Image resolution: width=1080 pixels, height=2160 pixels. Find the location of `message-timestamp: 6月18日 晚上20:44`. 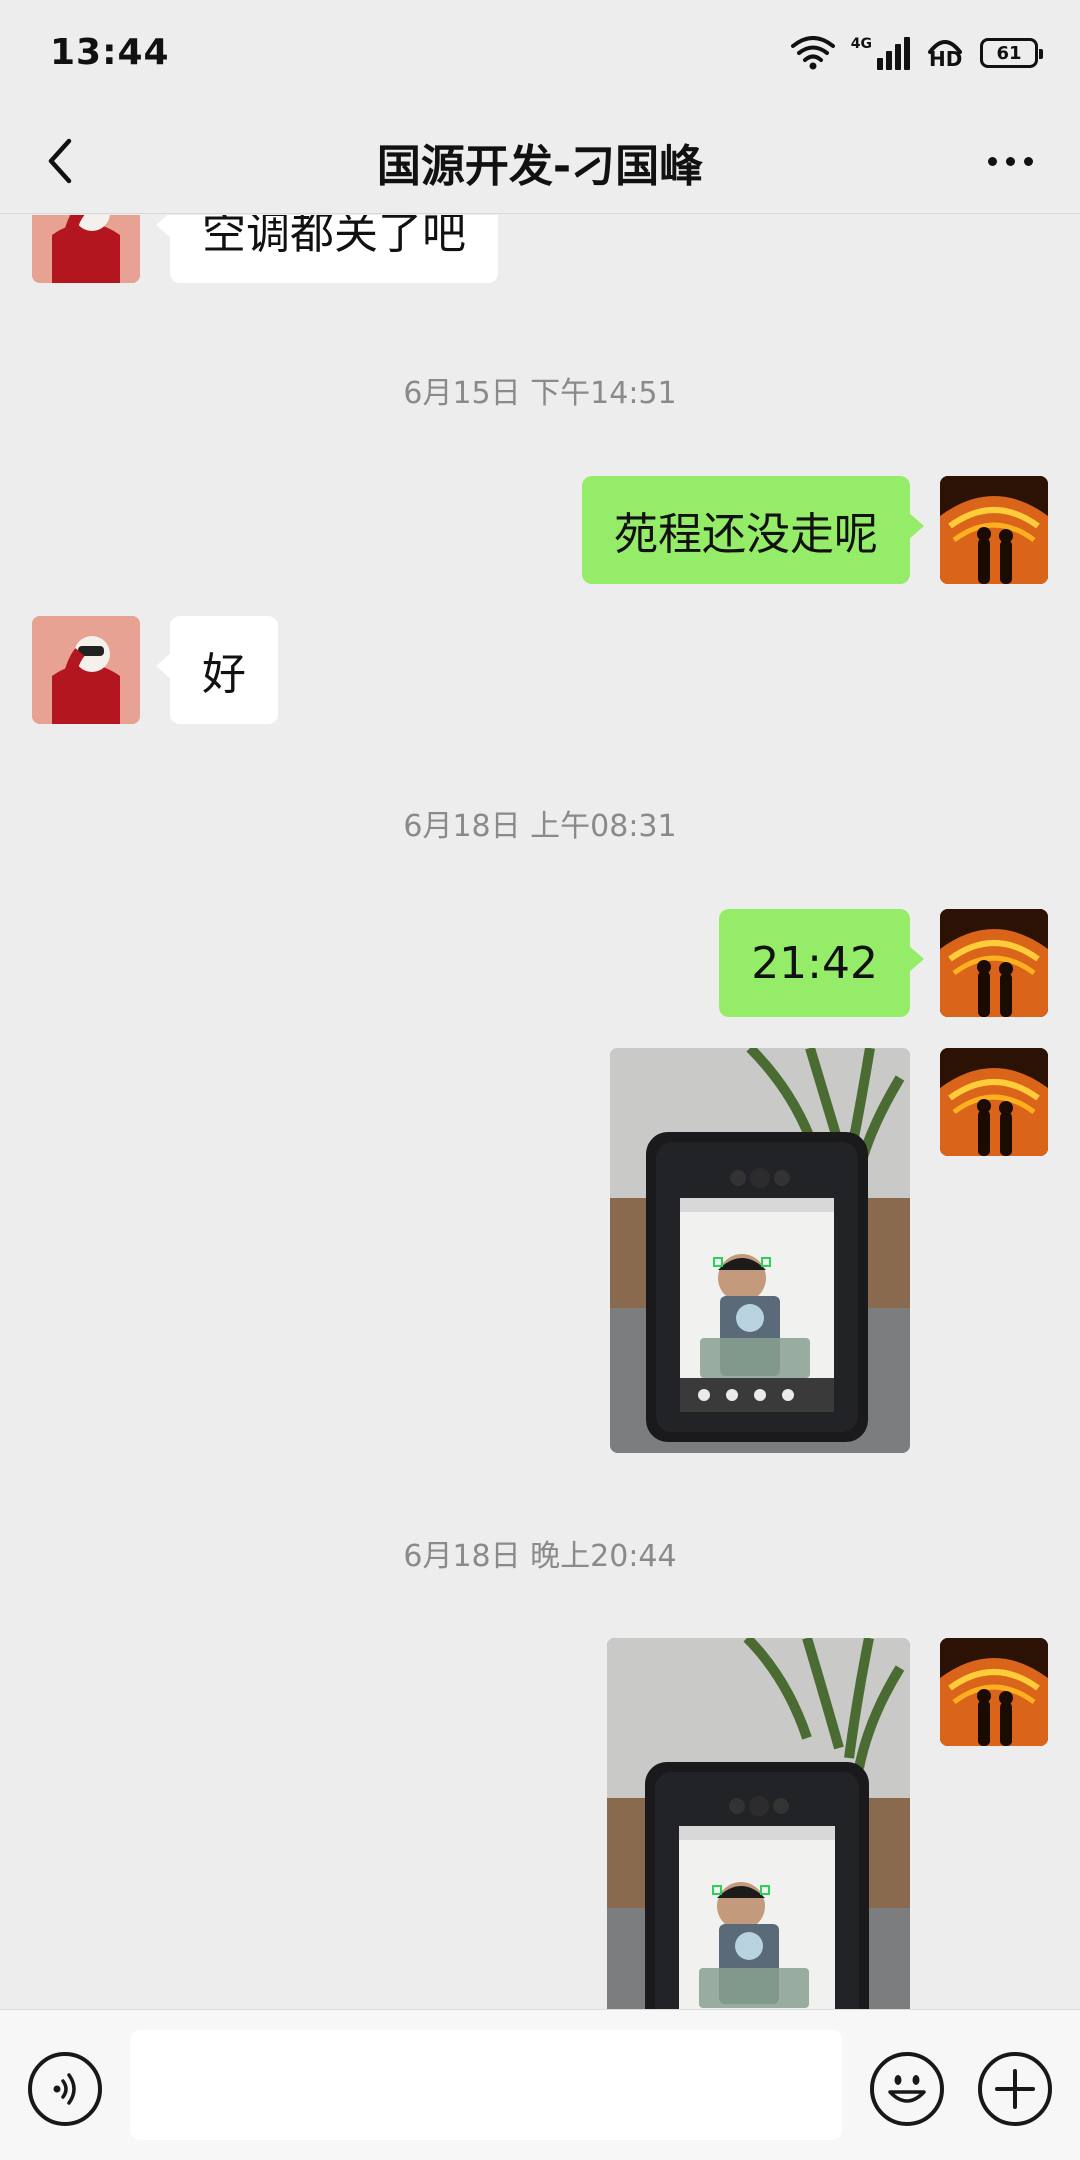

message-timestamp: 6月18日 晚上20:44 is located at coordinates (540, 1556).